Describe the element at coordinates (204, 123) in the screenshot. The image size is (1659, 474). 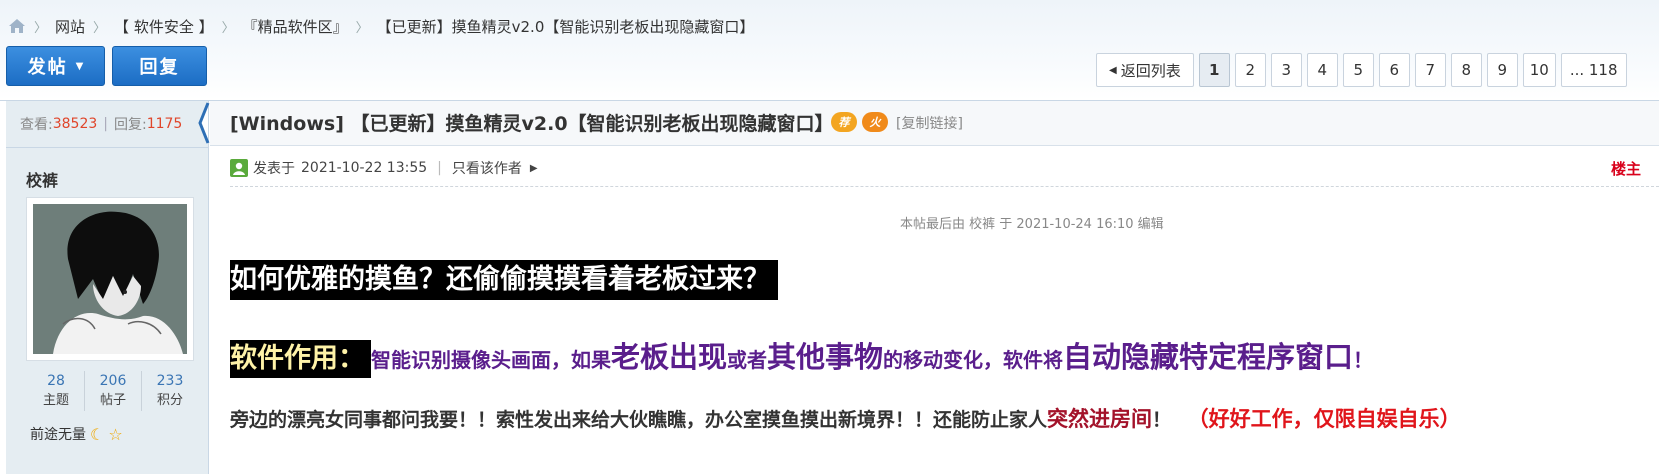
I see `sidebar-pointer-icon` at that location.